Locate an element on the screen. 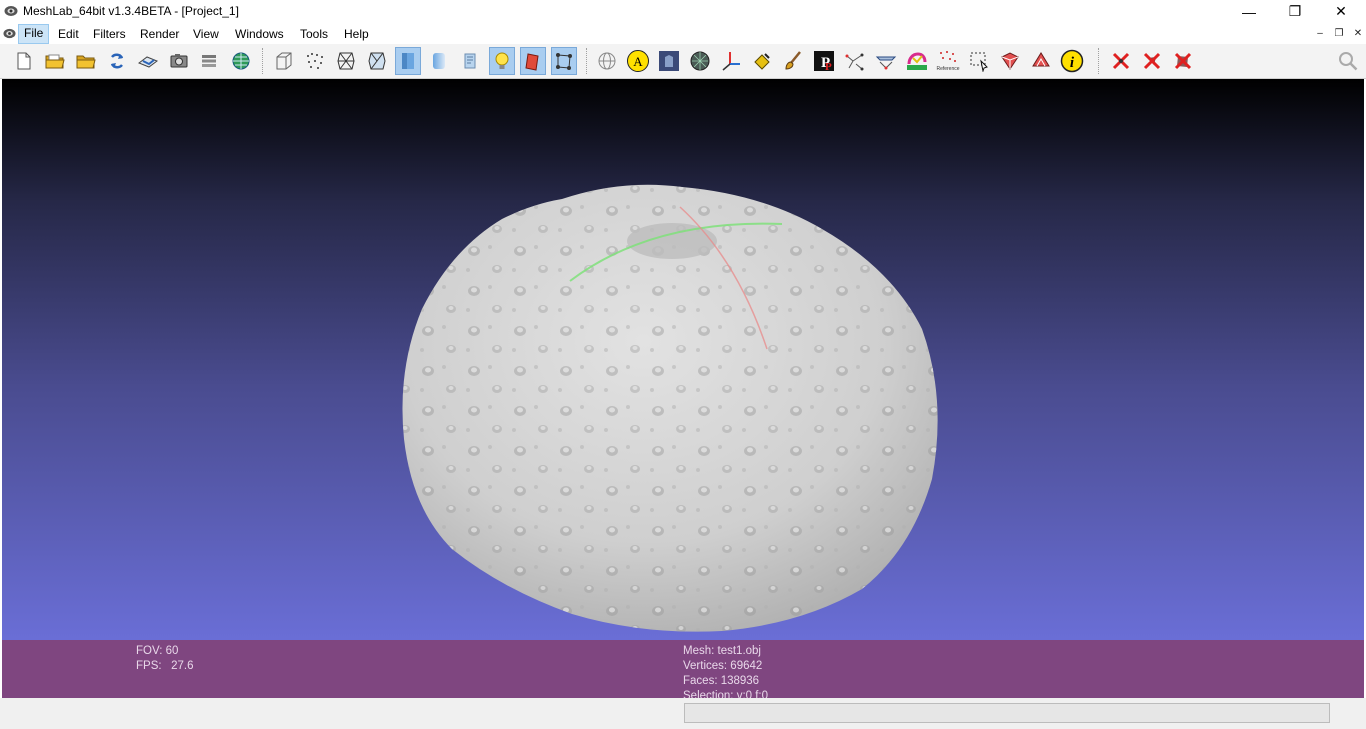 This screenshot has height=729, width=1366. search-icon is located at coordinates (1348, 61).